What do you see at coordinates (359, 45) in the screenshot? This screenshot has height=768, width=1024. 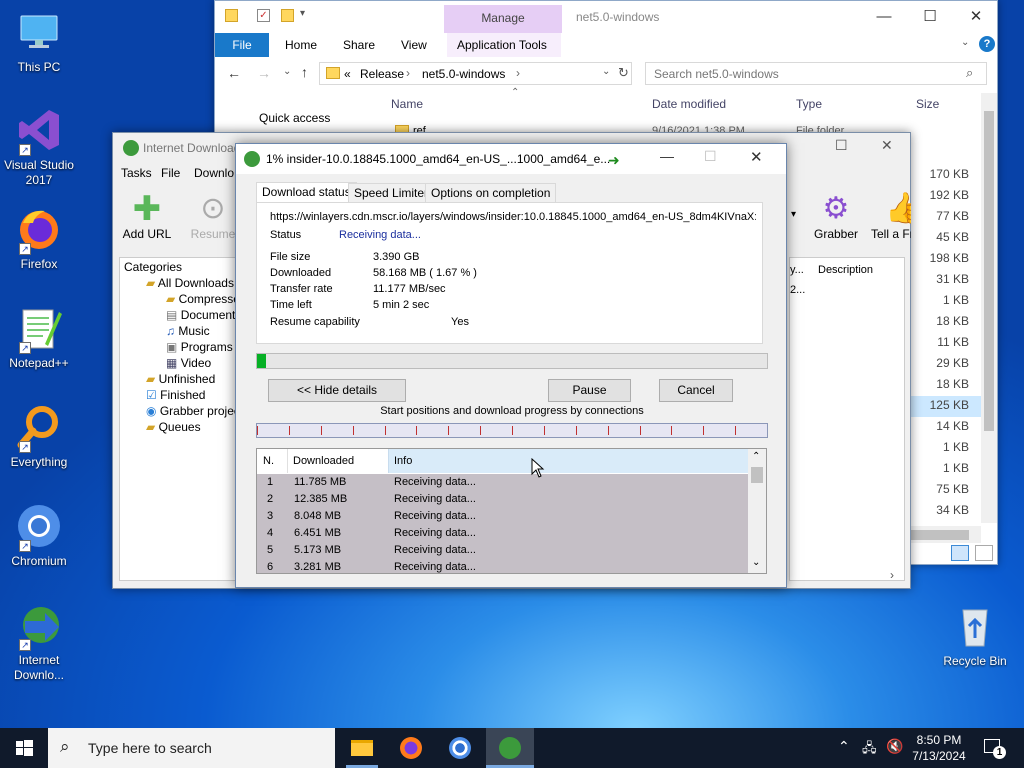 I see `tab-share: Share` at bounding box center [359, 45].